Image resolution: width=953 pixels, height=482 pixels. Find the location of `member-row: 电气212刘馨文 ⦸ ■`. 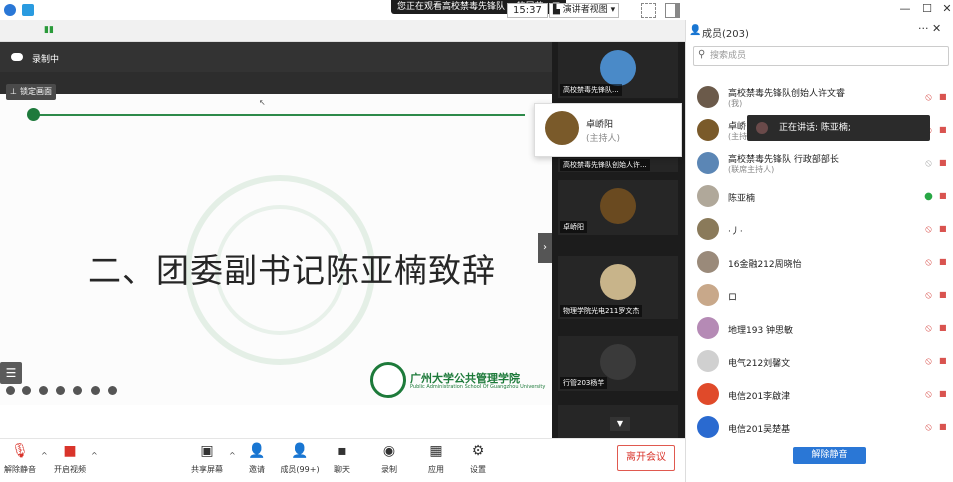

member-row: 电气212刘馨文 ⦸ ■ is located at coordinates (823, 361).